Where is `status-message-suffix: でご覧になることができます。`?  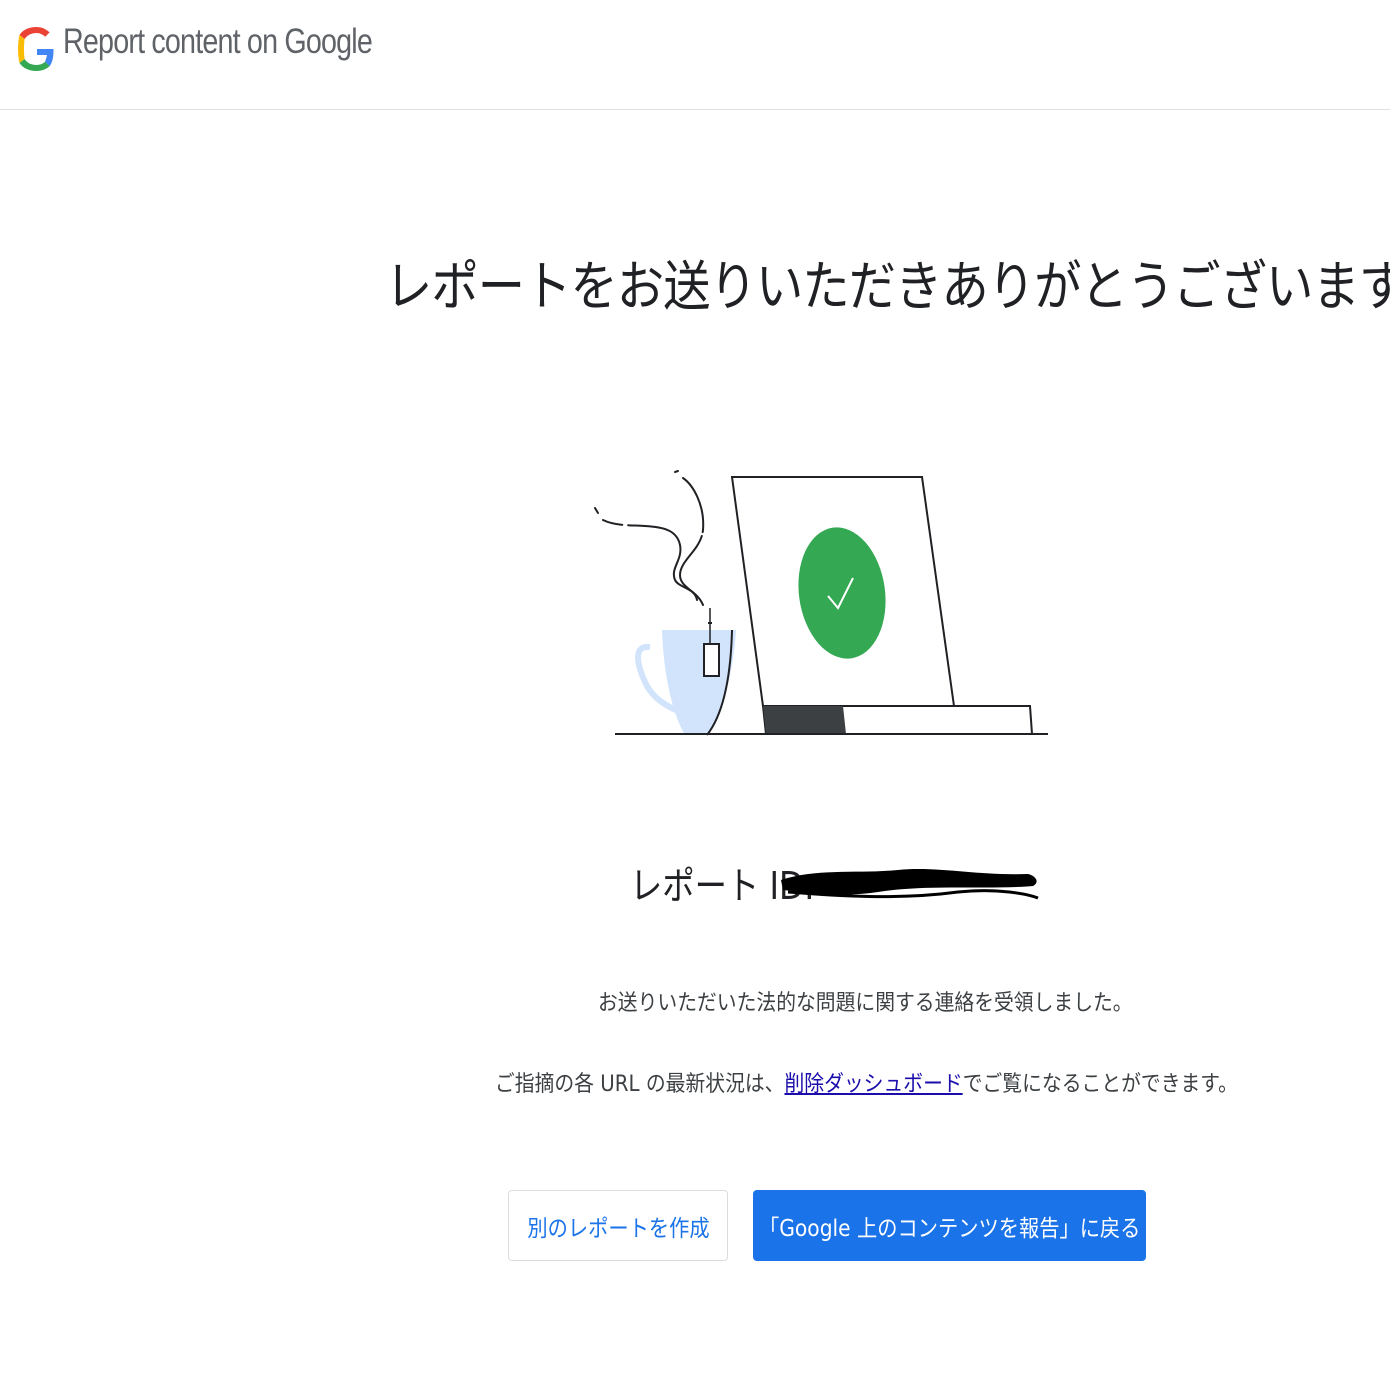
status-message-suffix: でご覧になることができます。 is located at coordinates (1100, 1084).